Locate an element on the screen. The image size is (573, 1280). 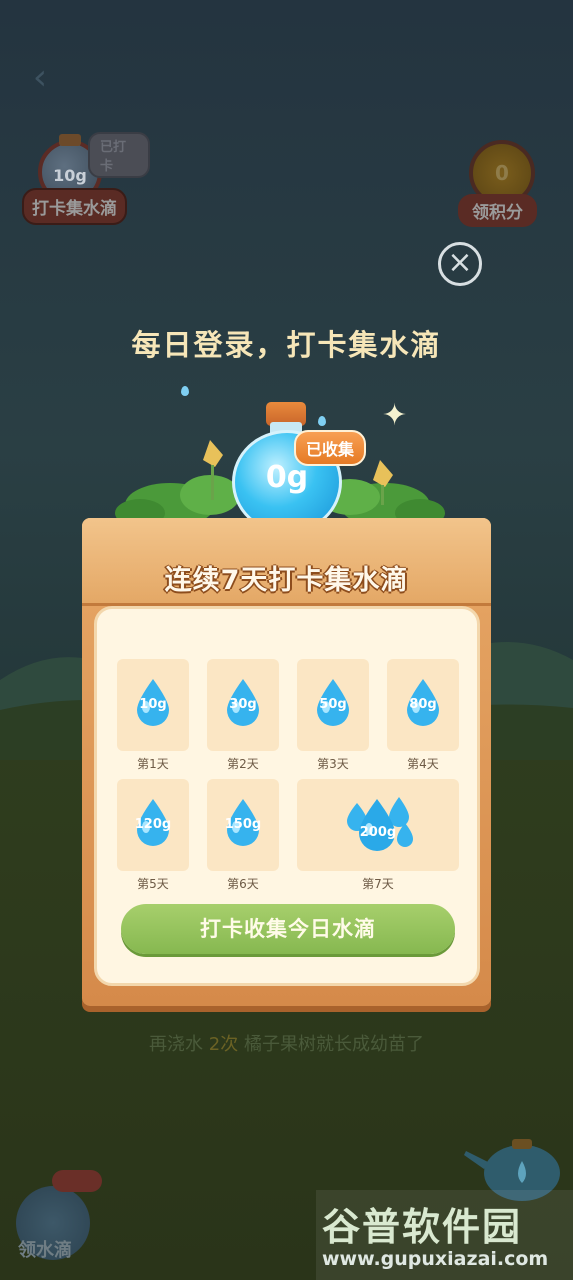
checkin-widget-label: 打卡集水滴 is located at coordinates (74, 206).